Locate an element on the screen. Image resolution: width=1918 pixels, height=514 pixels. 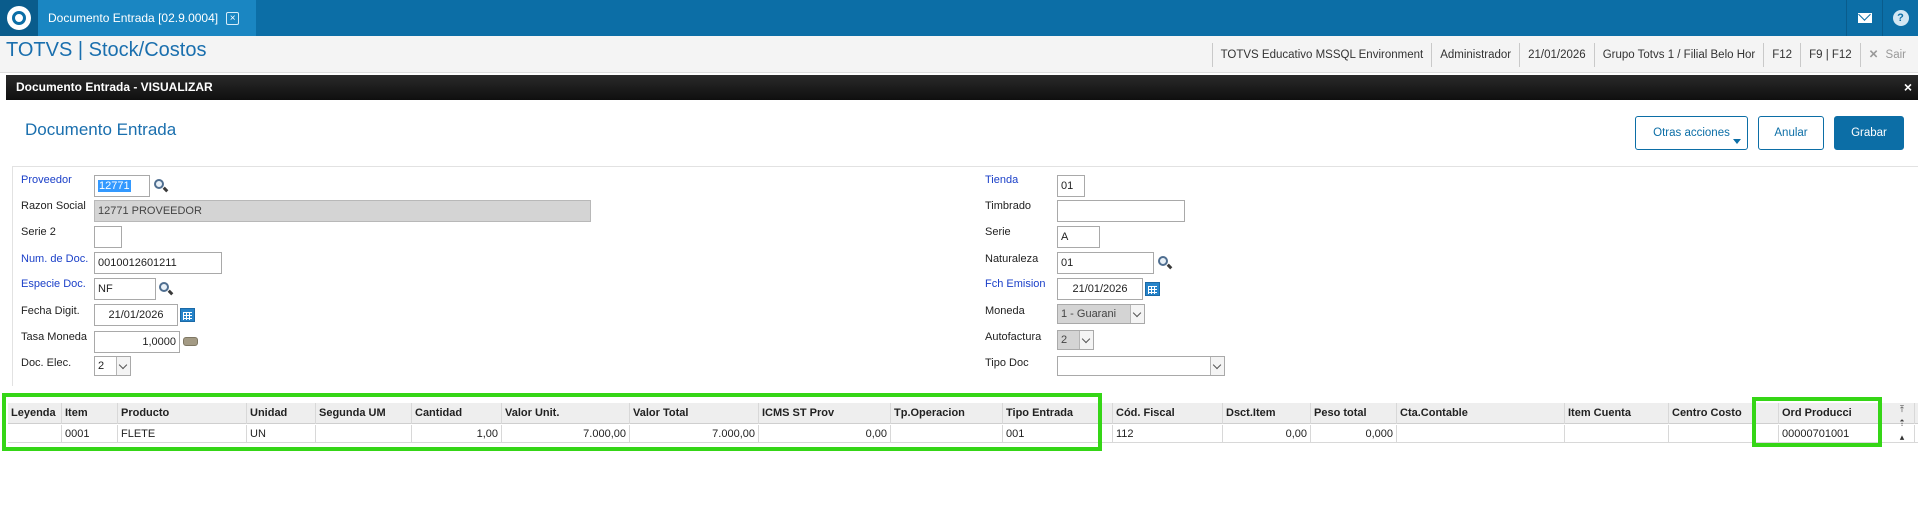
tienda-label: Tienda is located at coordinates (1002, 180).